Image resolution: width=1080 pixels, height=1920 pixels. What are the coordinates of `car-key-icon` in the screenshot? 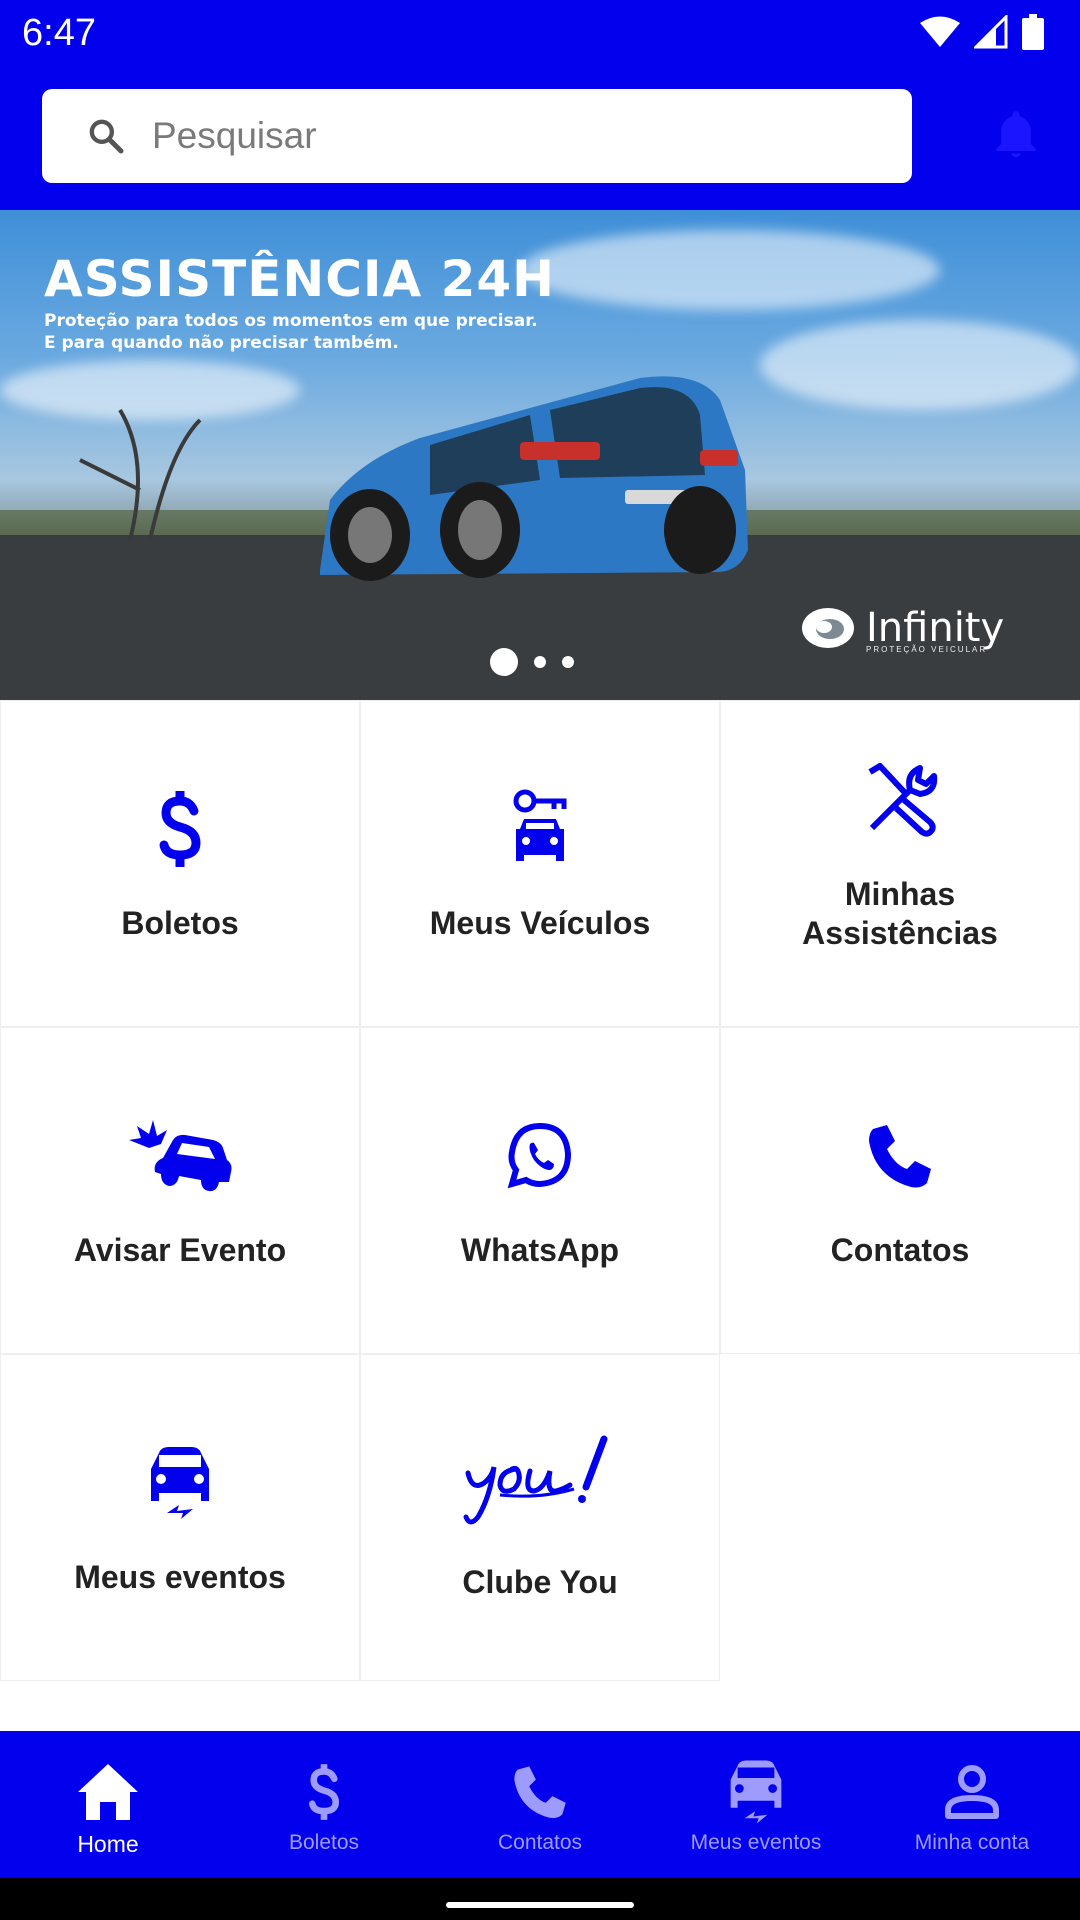 It's located at (540, 829).